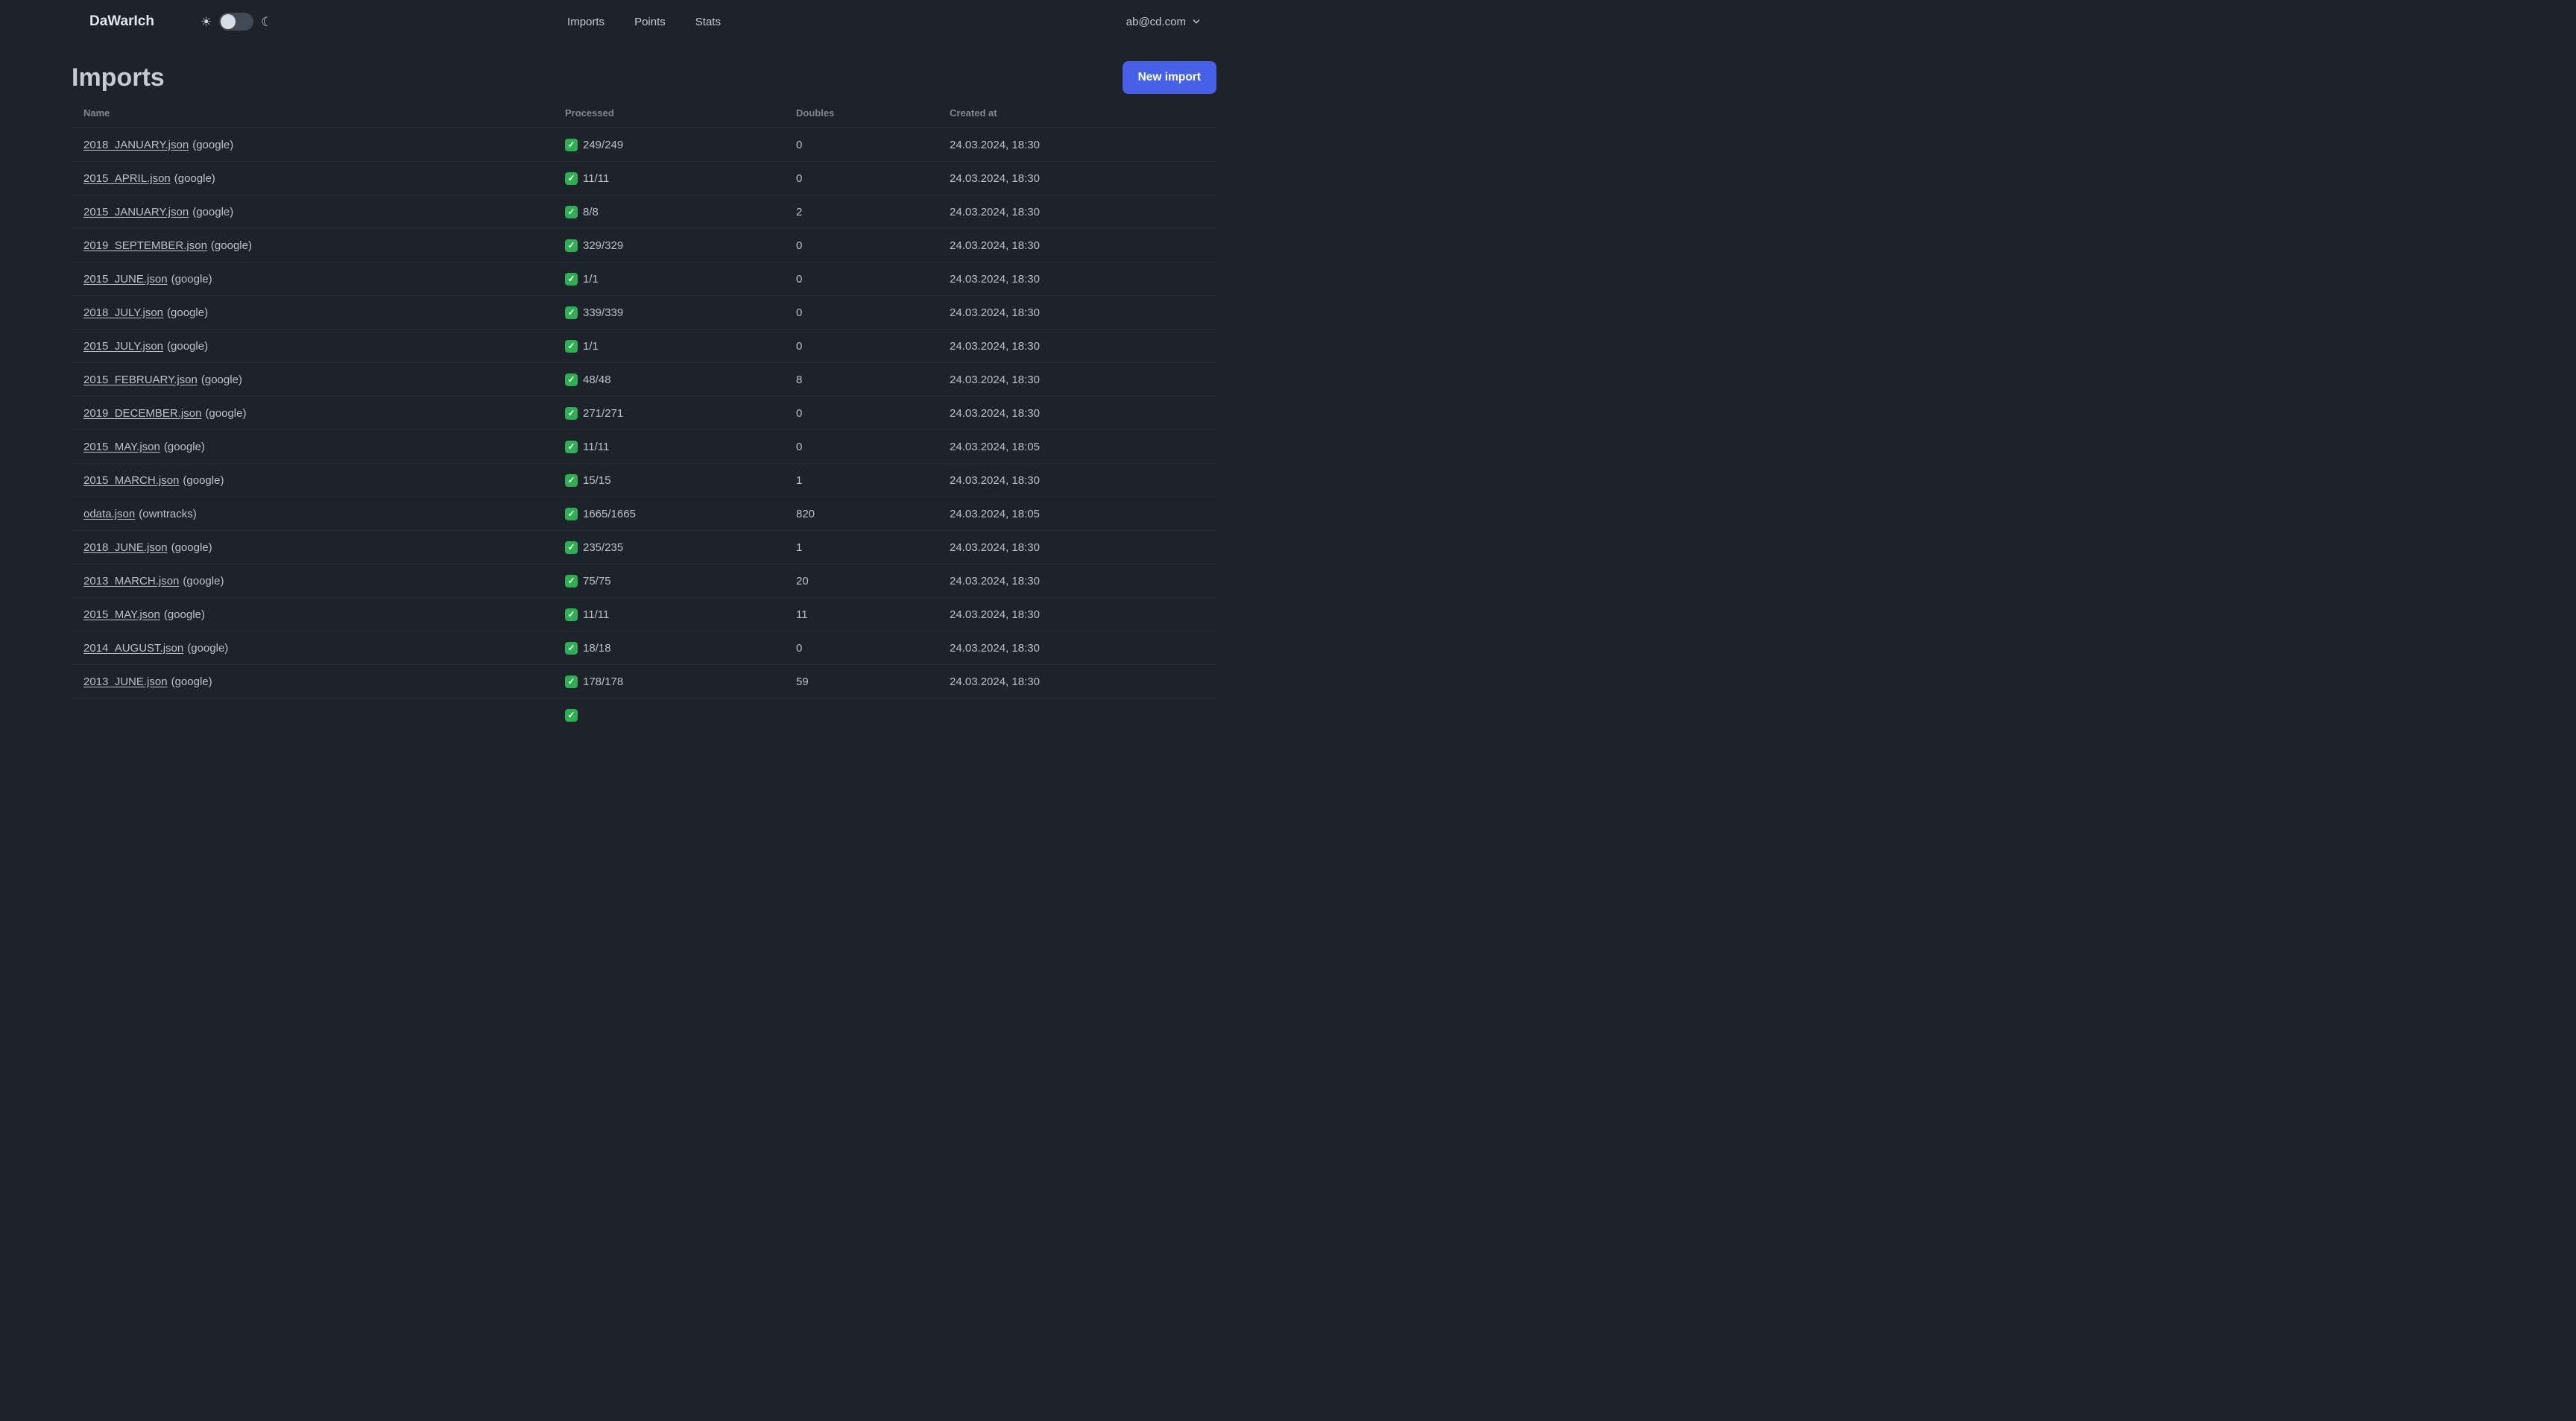 This screenshot has width=2576, height=1421. I want to click on processed-cell: ✓ 339/339, so click(668, 312).